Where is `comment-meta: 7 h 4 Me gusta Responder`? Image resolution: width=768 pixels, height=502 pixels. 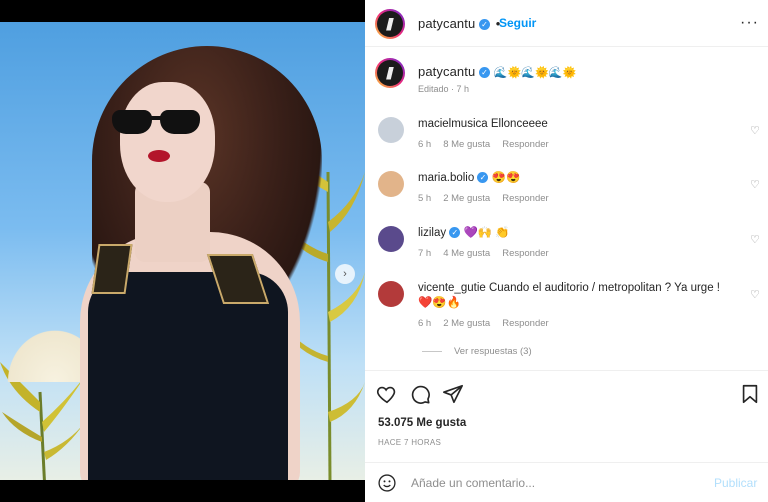
comment-meta: 7 h 4 Me gusta Responder is located at coordinates (483, 253).